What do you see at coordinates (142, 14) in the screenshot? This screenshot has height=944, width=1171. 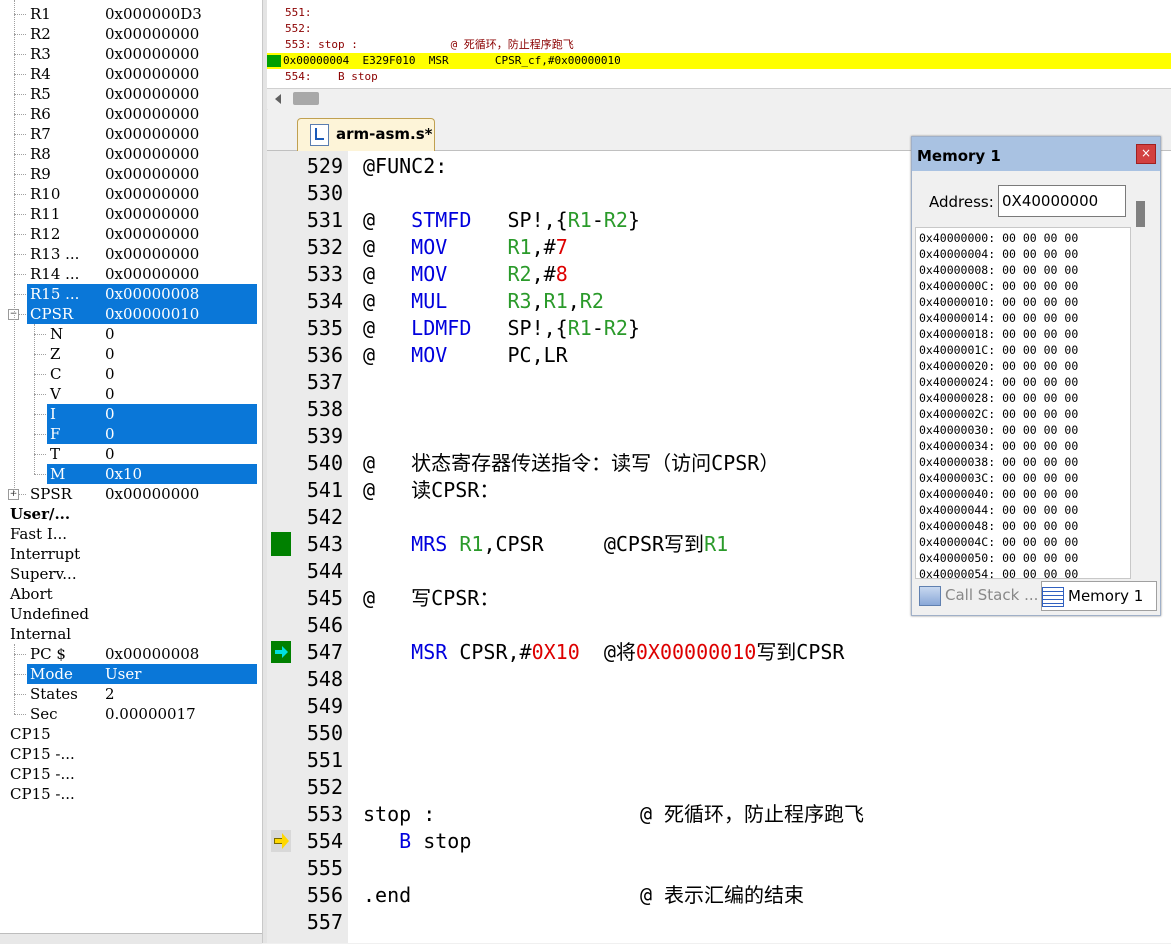 I see `register-row: R1 0x000000D3` at bounding box center [142, 14].